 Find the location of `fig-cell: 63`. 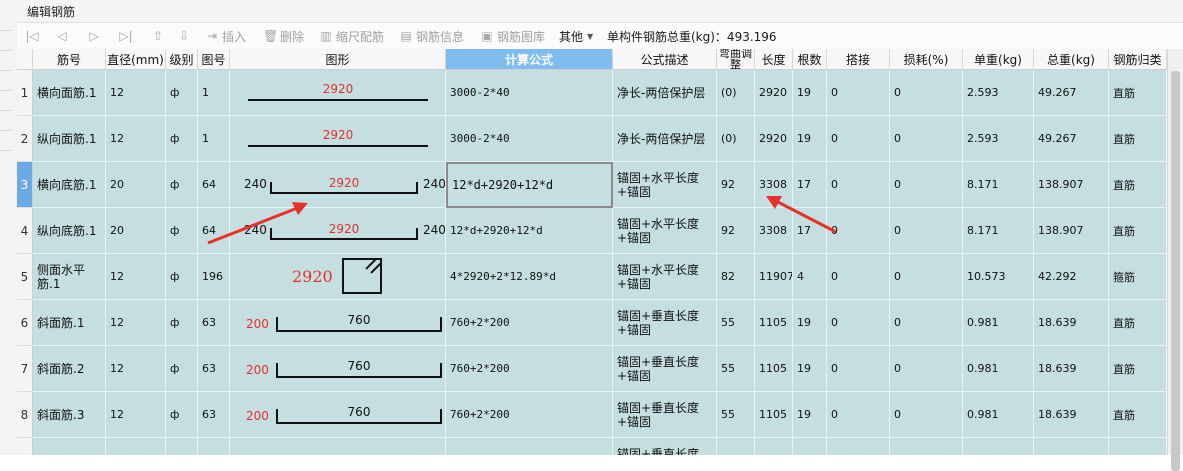

fig-cell: 63 is located at coordinates (214, 415).